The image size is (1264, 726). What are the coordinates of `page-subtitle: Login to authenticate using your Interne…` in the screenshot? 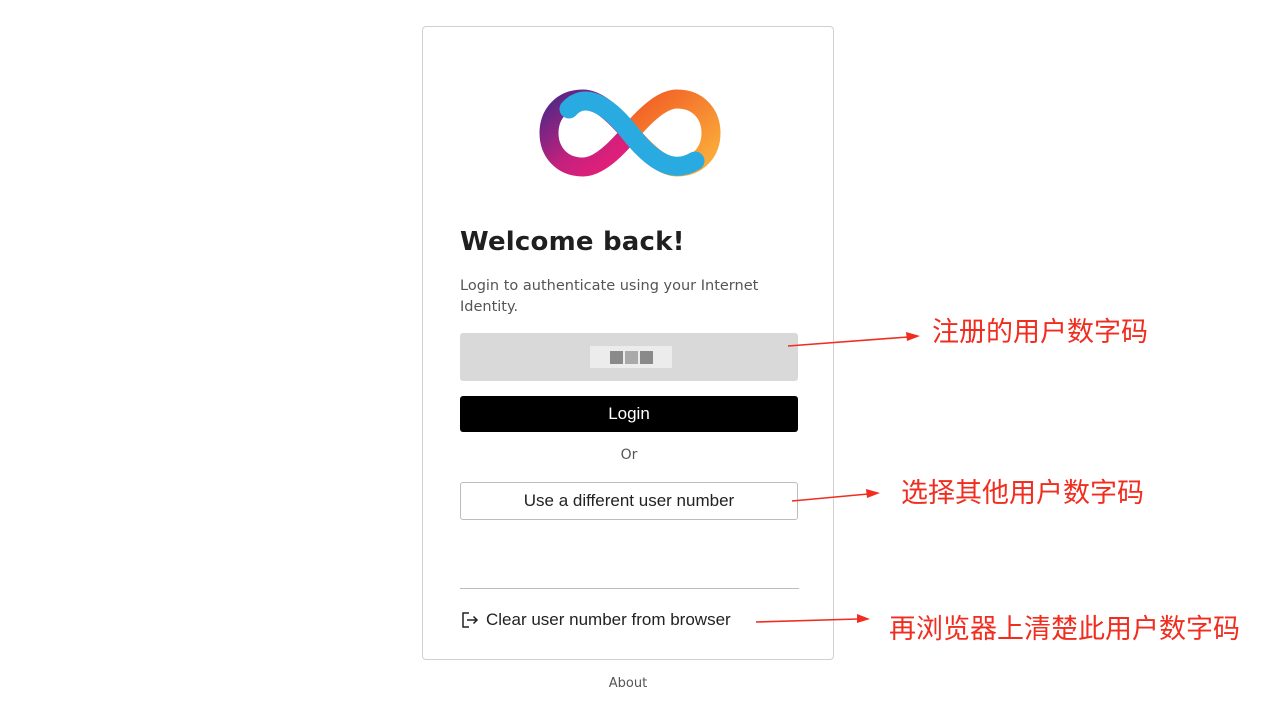 It's located at (609, 296).